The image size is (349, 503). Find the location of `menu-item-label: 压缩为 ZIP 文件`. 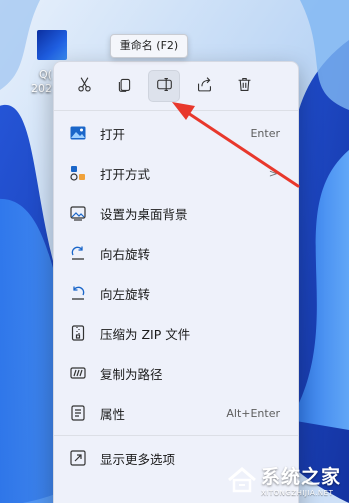

menu-item-label: 压缩为 ZIP 文件 is located at coordinates (145, 334).